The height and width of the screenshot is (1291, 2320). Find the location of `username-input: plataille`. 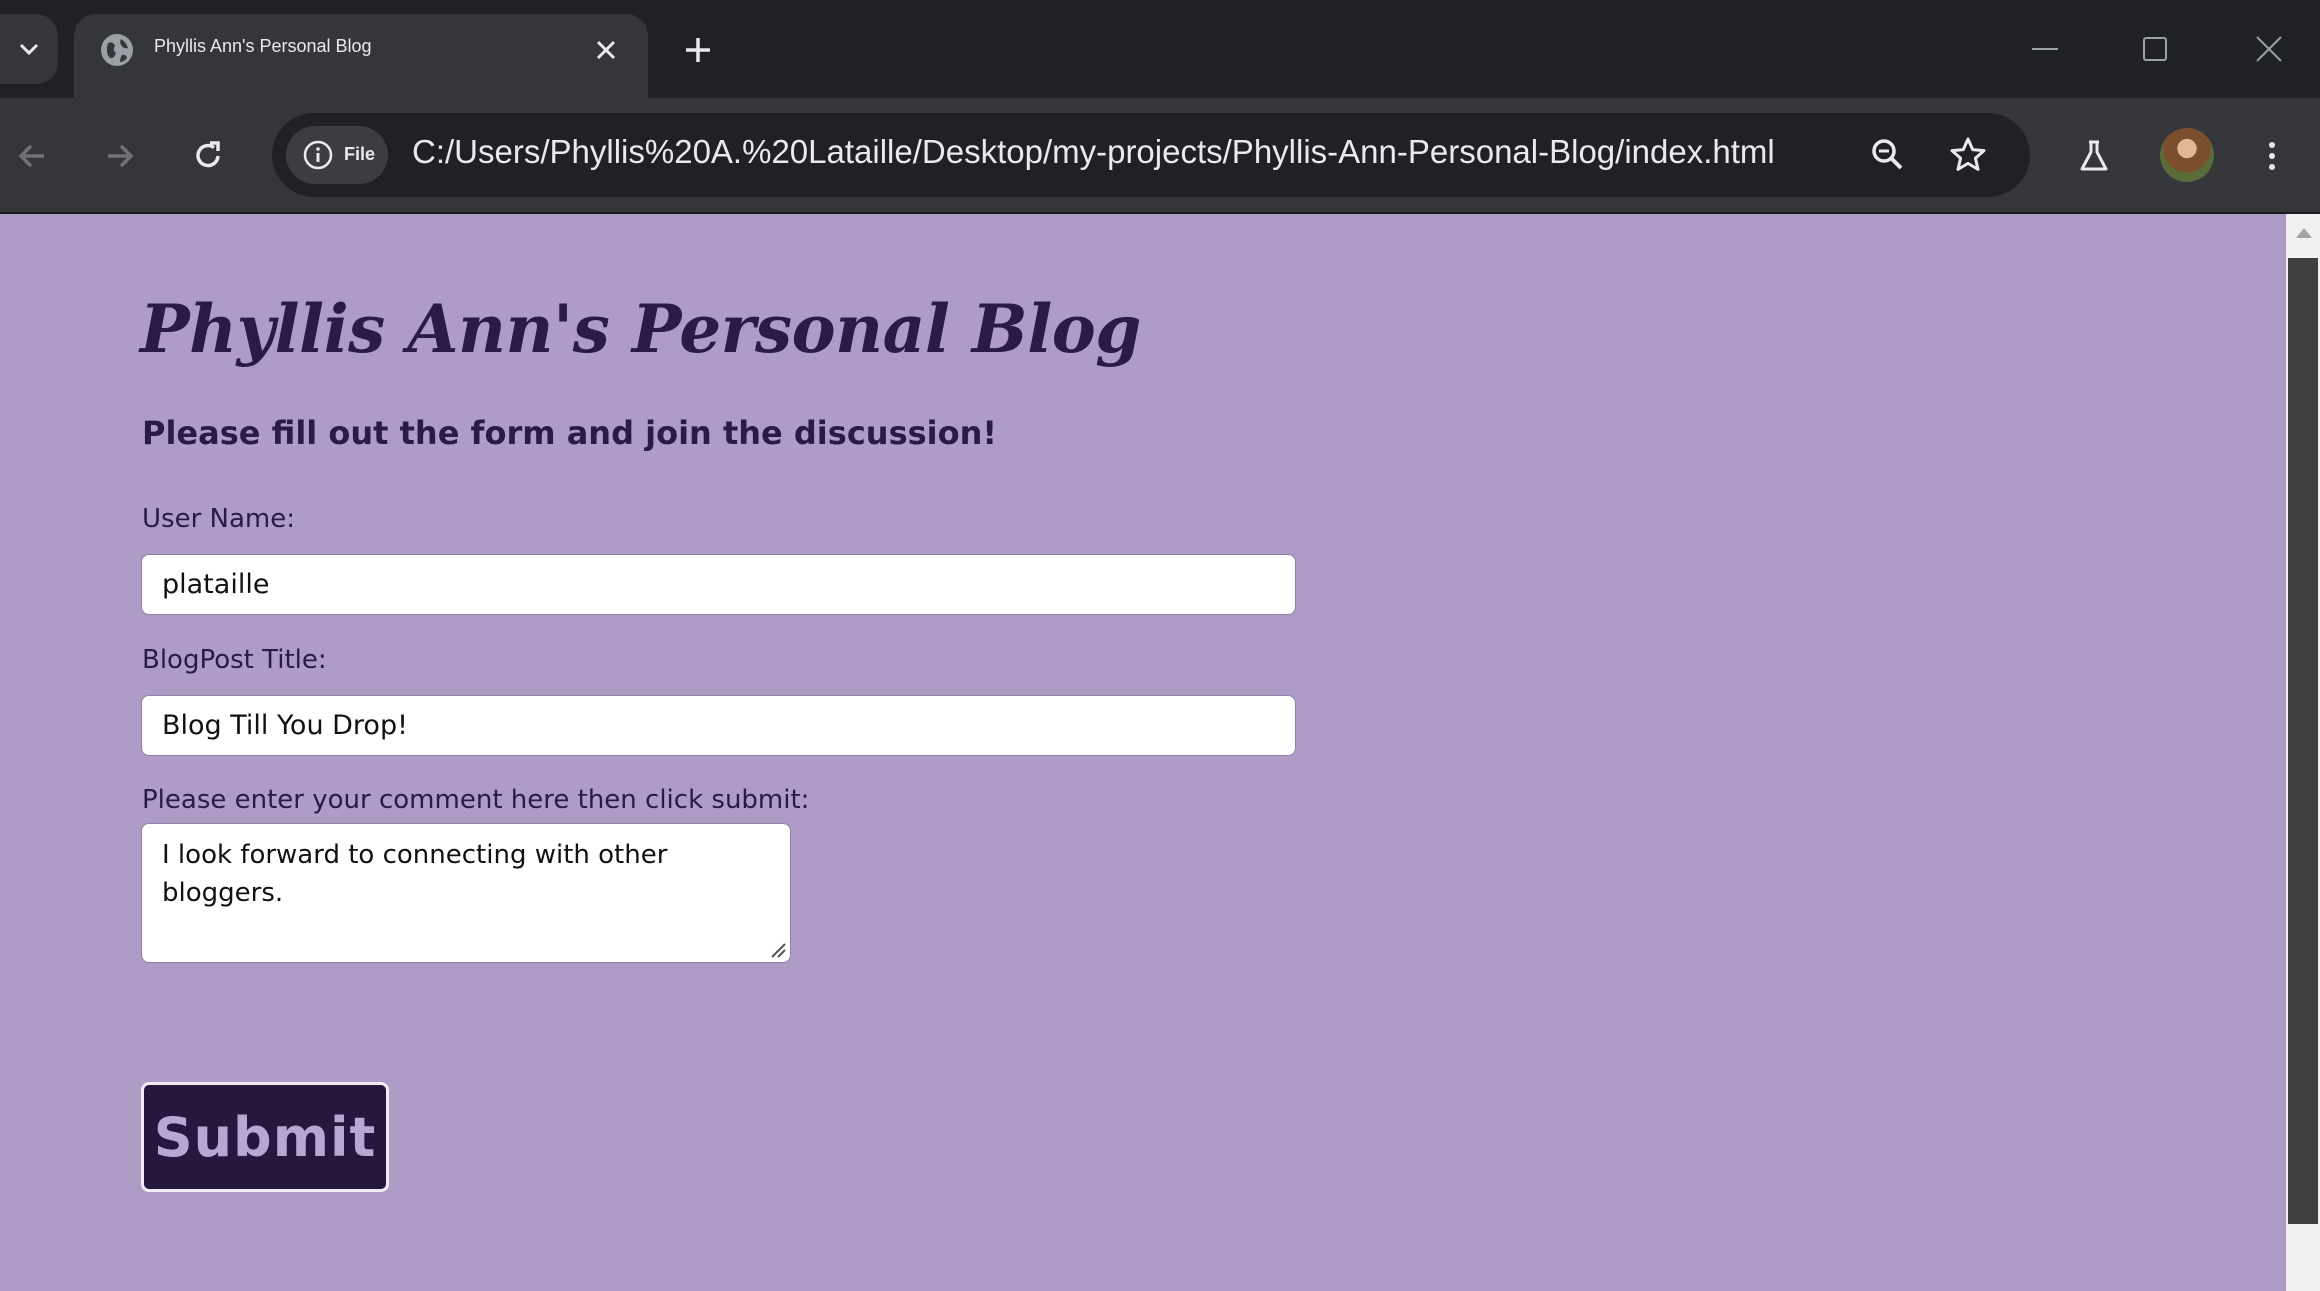

username-input: plataille is located at coordinates (718, 584).